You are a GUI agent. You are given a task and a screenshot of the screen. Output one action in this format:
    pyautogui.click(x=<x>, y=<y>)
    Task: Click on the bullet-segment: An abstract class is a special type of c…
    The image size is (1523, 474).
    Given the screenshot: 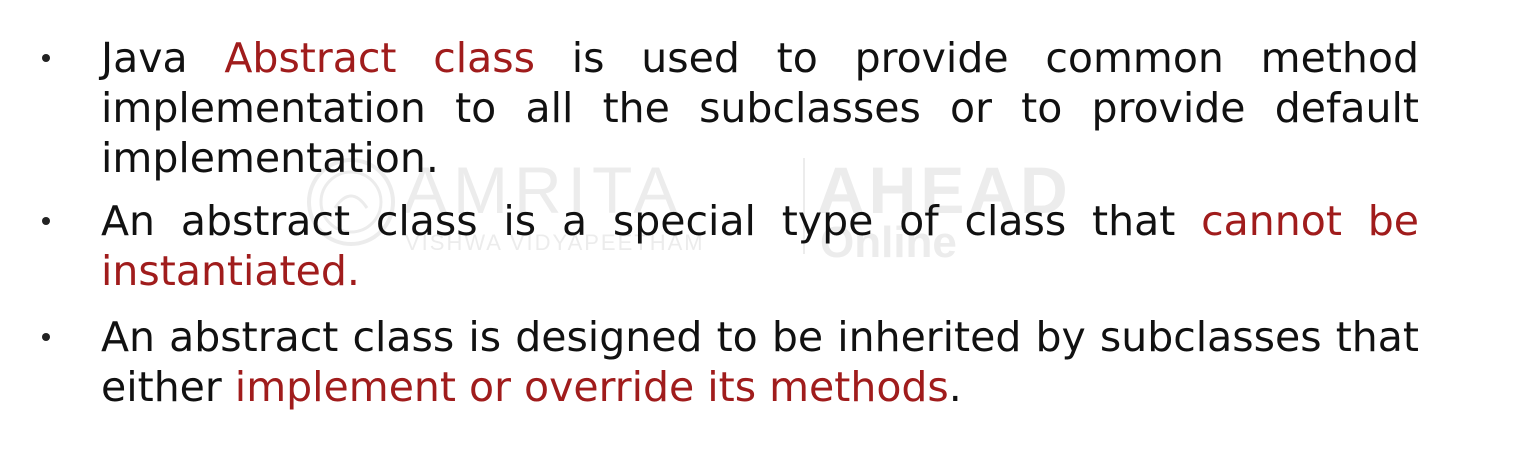 What is the action you would take?
    pyautogui.click(x=651, y=221)
    